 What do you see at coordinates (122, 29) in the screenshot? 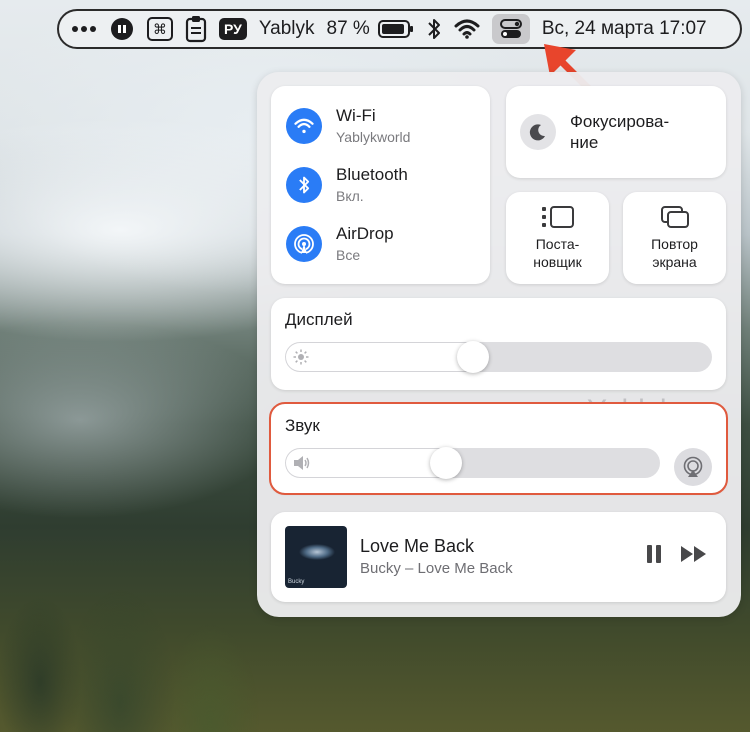
I see `headset-status-icon` at bounding box center [122, 29].